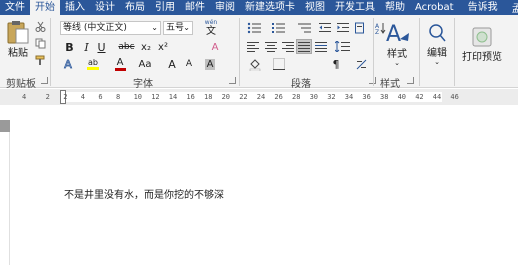 This screenshot has width=518, height=265. What do you see at coordinates (395, 7) in the screenshot?
I see `tab-help: 帮助` at bounding box center [395, 7].